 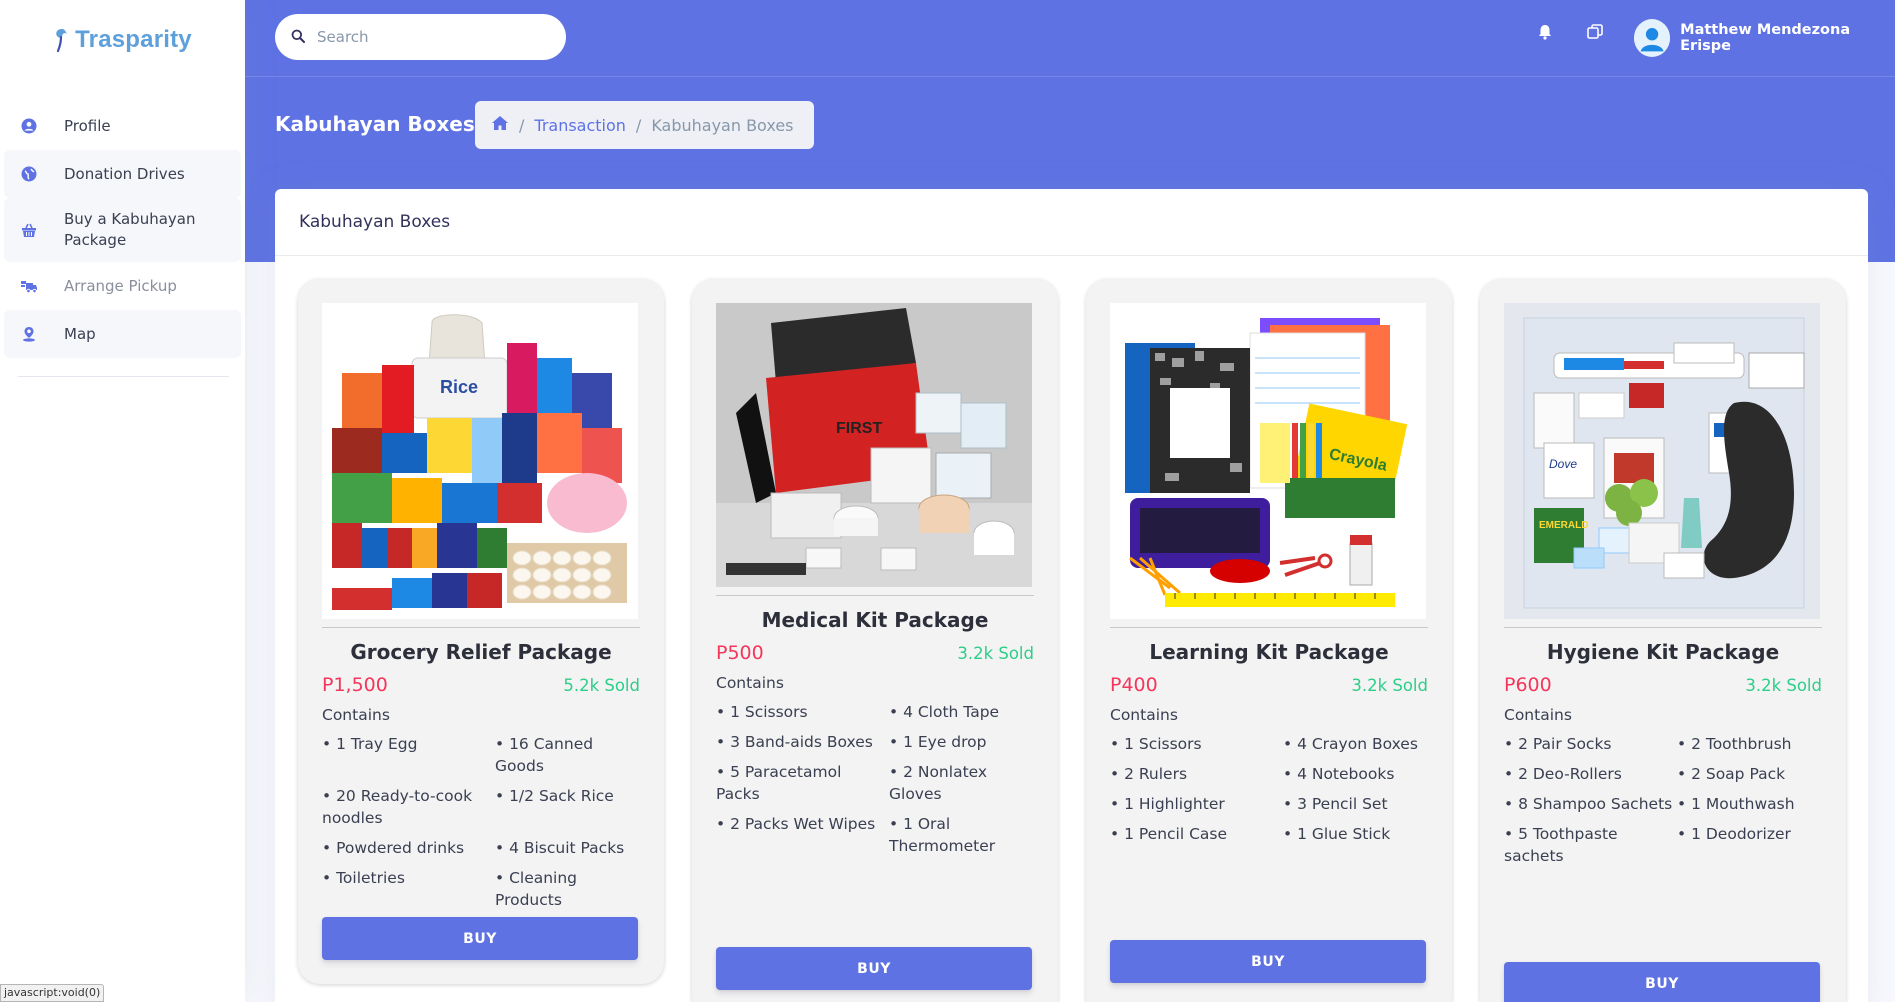 What do you see at coordinates (29, 230) in the screenshot?
I see `basket-icon` at bounding box center [29, 230].